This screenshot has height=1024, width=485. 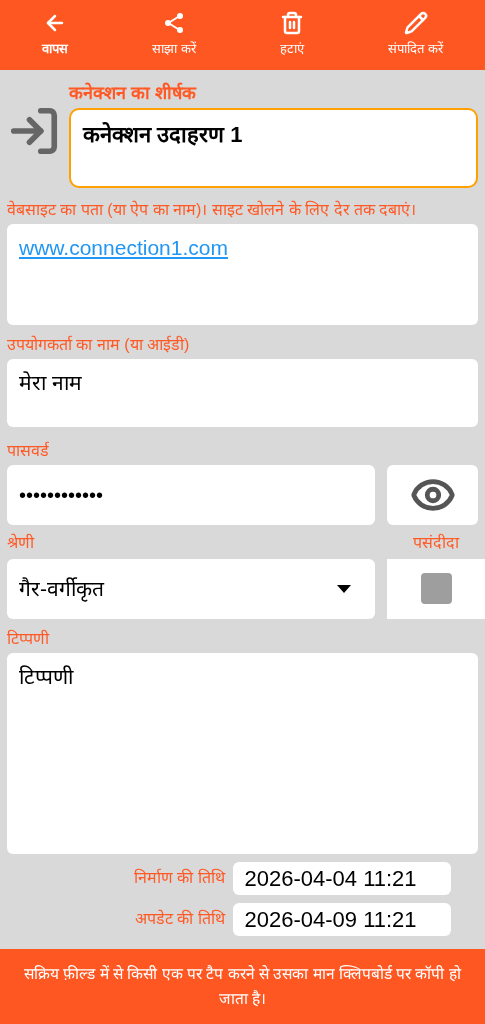 I want to click on field-label: टिप्पणी, so click(x=29, y=638).